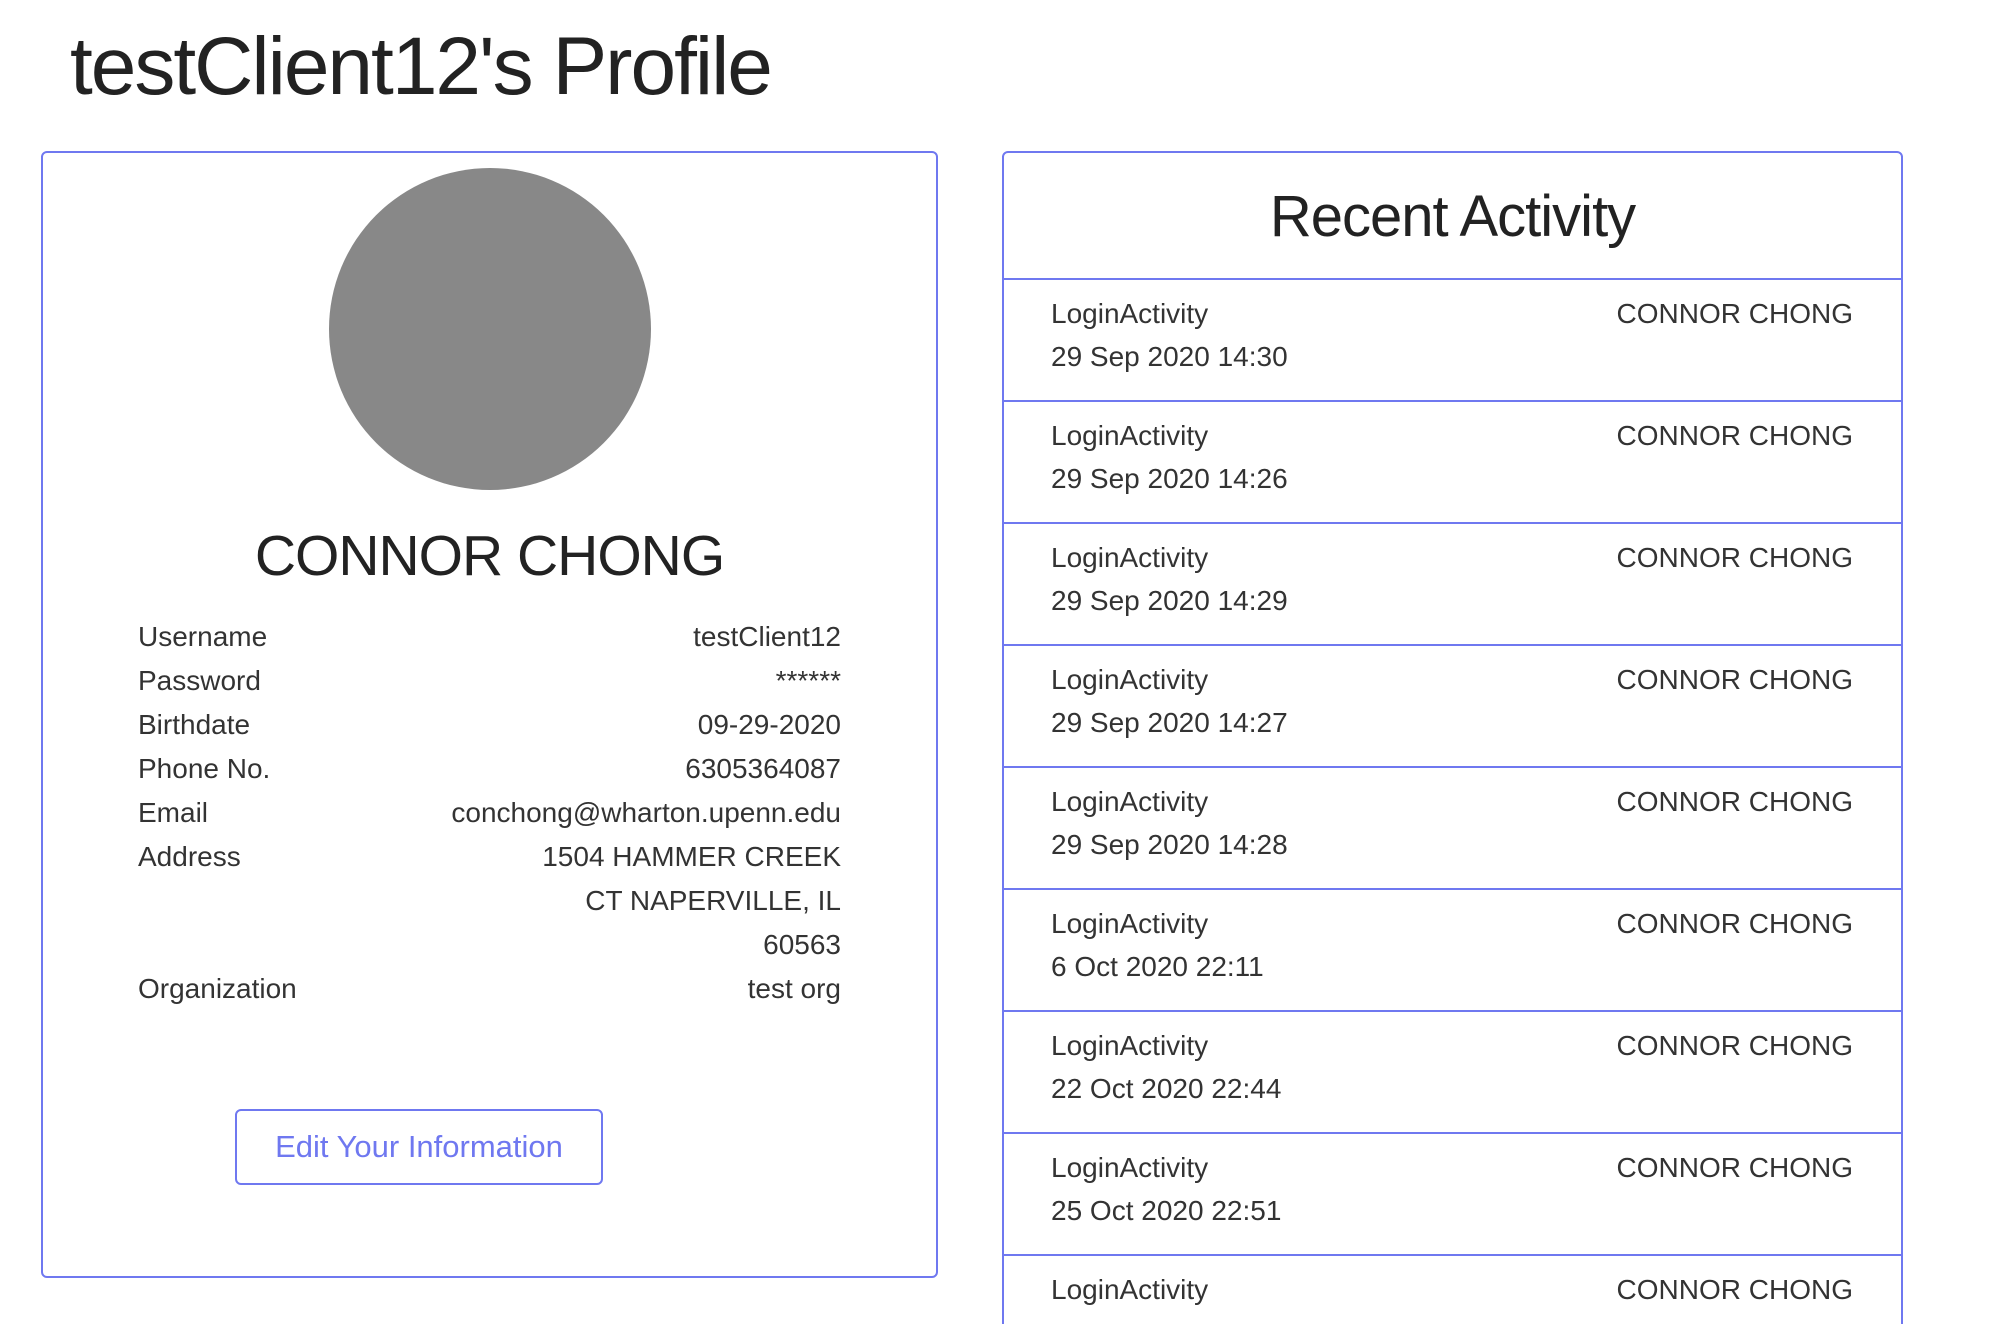  What do you see at coordinates (767, 636) in the screenshot?
I see `info-value: testClient12` at bounding box center [767, 636].